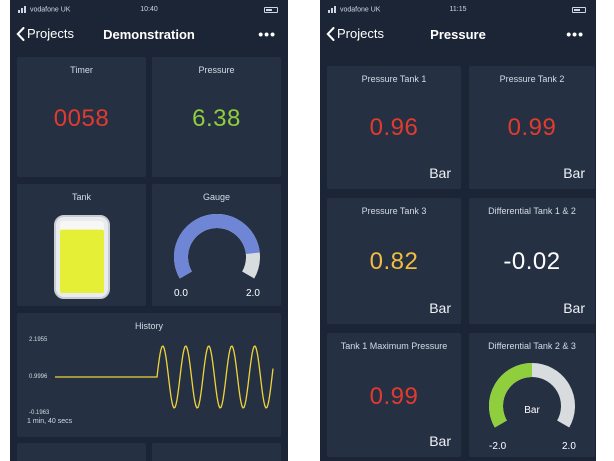 The width and height of the screenshot is (614, 461). Describe the element at coordinates (394, 346) in the screenshot. I see `tile-title: Tank 1 Maximum Pressure` at that location.